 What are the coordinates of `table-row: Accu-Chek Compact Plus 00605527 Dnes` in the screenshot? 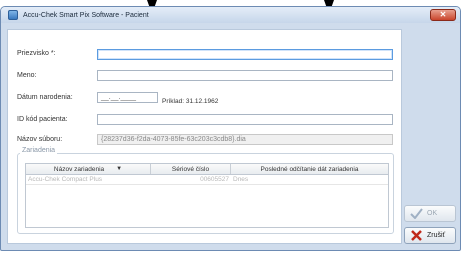 It's located at (207, 180).